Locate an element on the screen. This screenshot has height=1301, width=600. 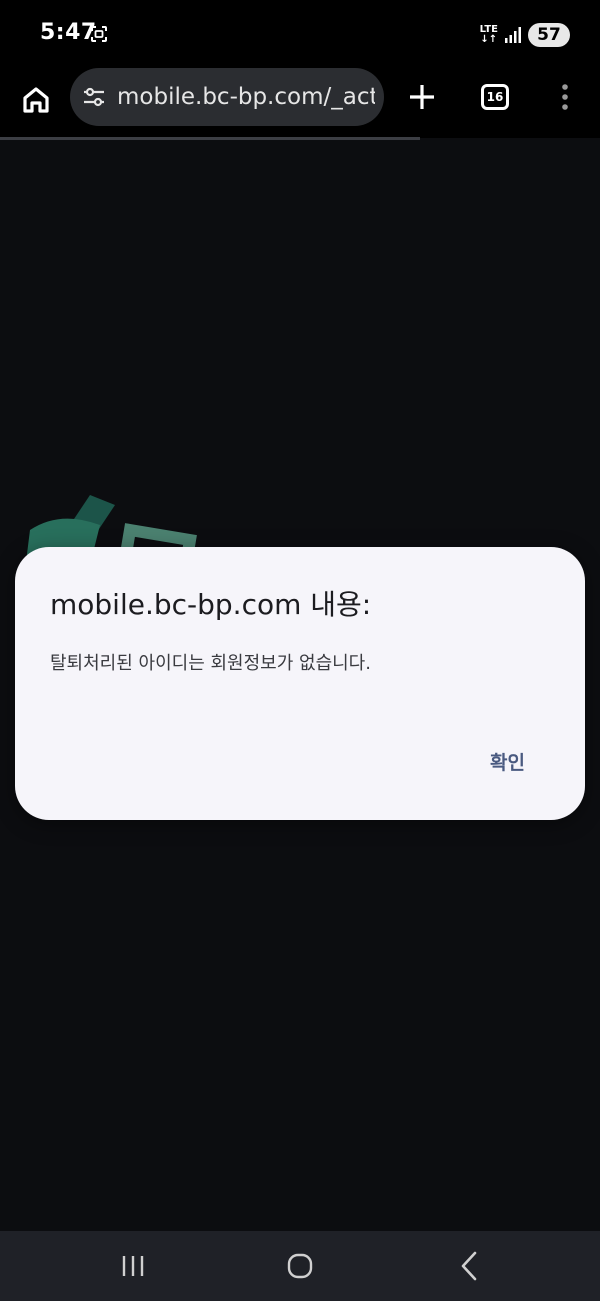
tab-switcher-button: 16 is located at coordinates (495, 97).